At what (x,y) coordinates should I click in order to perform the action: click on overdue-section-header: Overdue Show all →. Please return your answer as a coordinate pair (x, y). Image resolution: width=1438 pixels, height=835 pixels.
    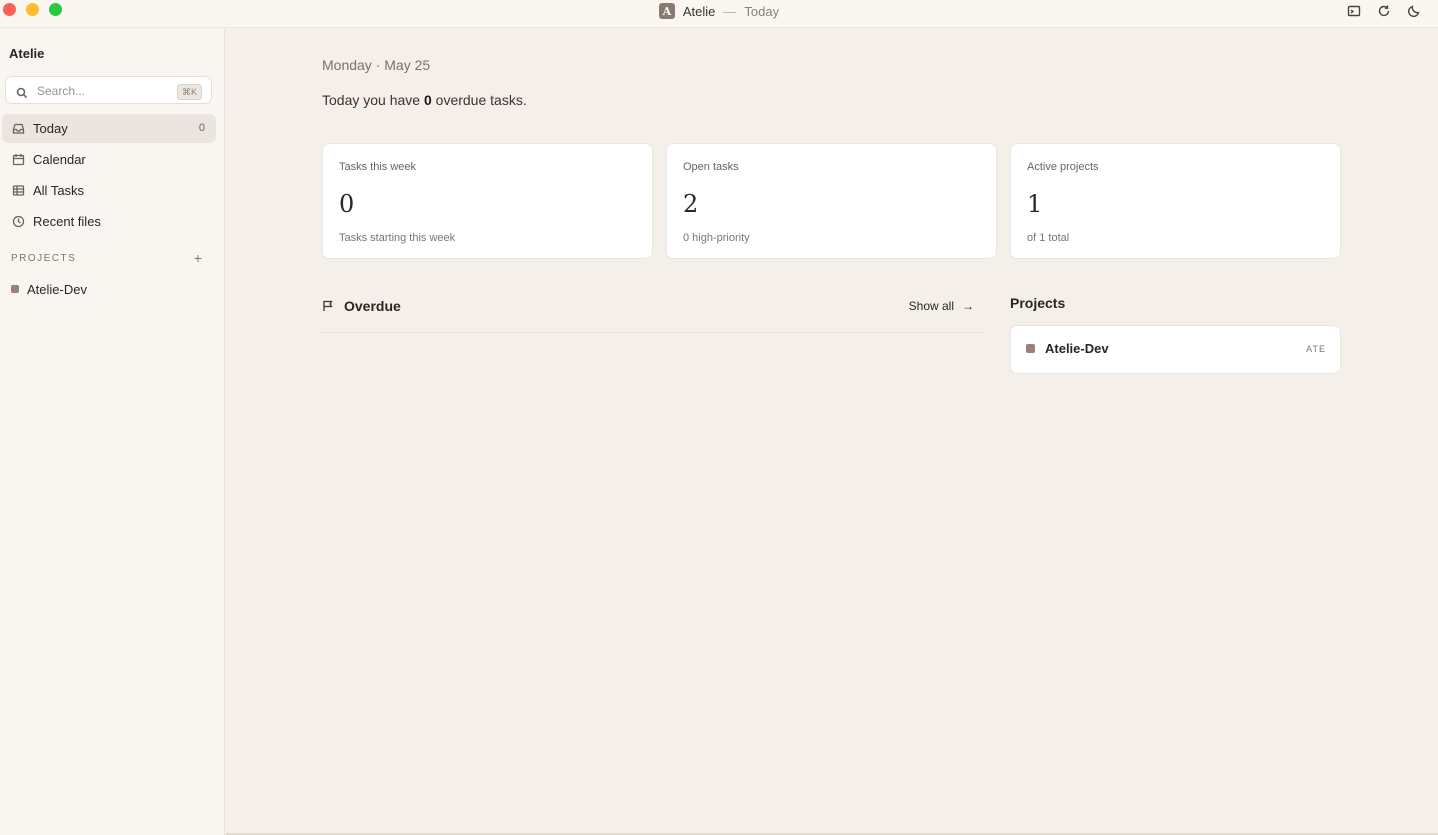
    Looking at the image, I should click on (652, 315).